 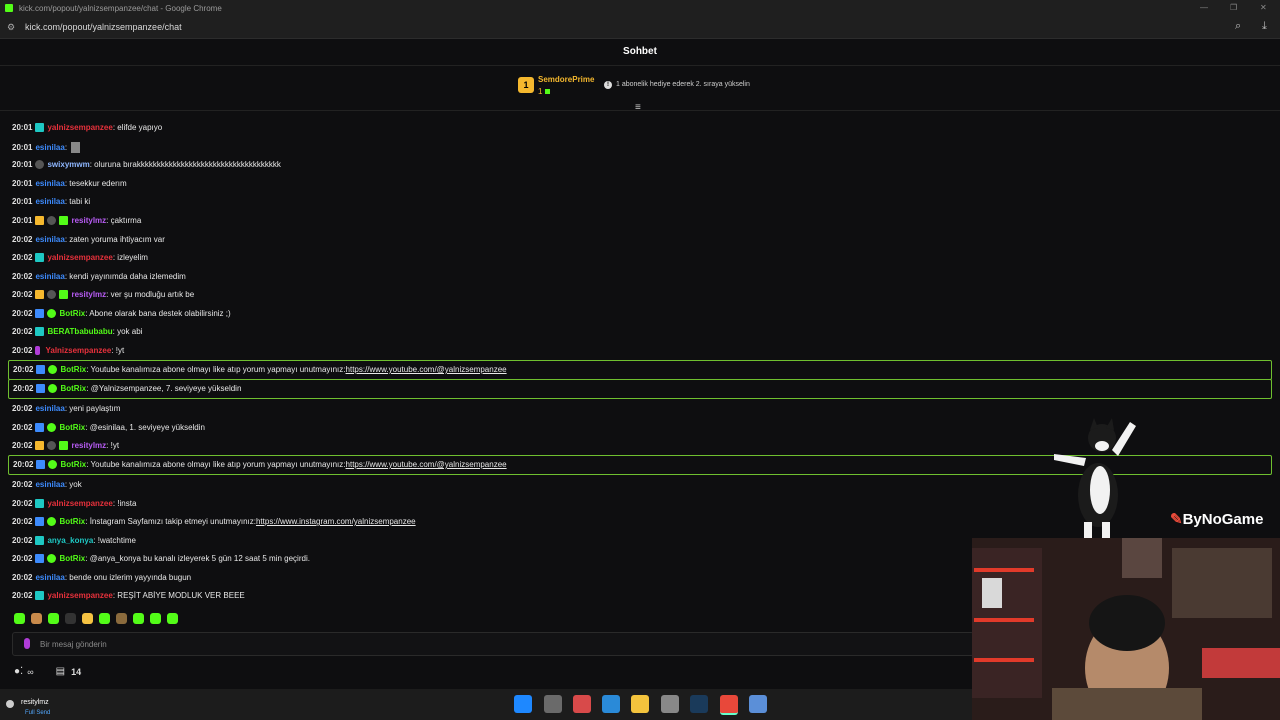 I want to click on gift-box-icon: ▤, so click(x=60, y=671).